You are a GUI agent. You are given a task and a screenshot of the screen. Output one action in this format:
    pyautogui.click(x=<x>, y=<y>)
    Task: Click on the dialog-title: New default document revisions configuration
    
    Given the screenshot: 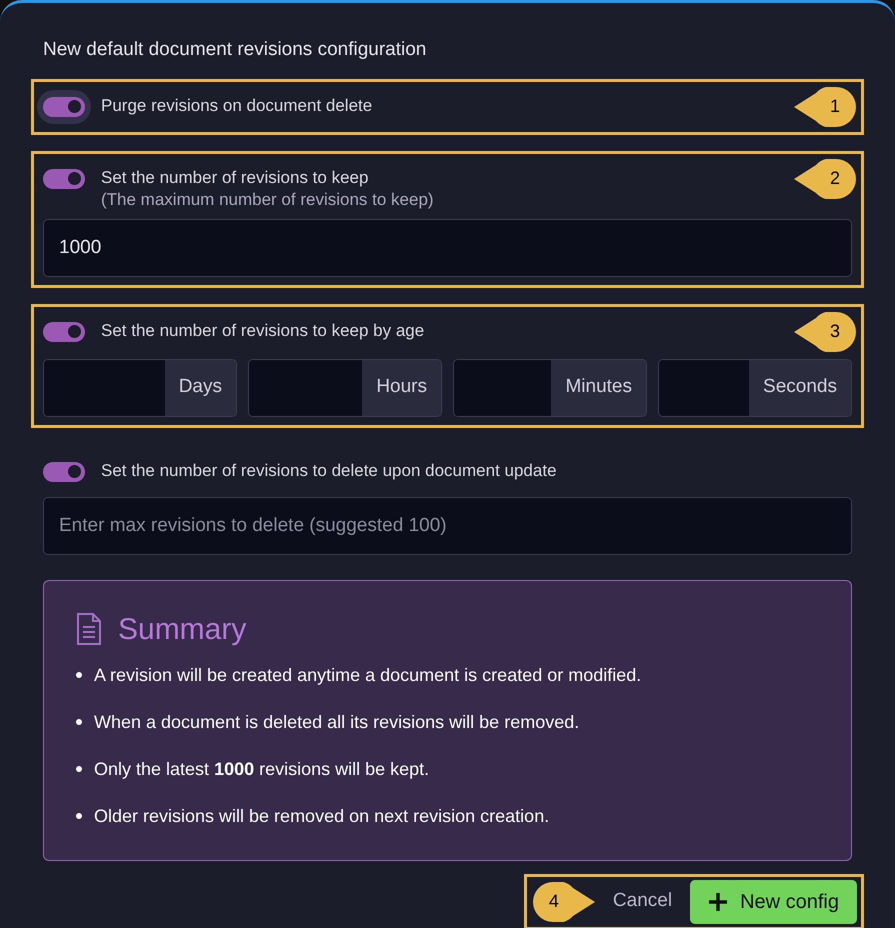 What is the action you would take?
    pyautogui.click(x=235, y=50)
    